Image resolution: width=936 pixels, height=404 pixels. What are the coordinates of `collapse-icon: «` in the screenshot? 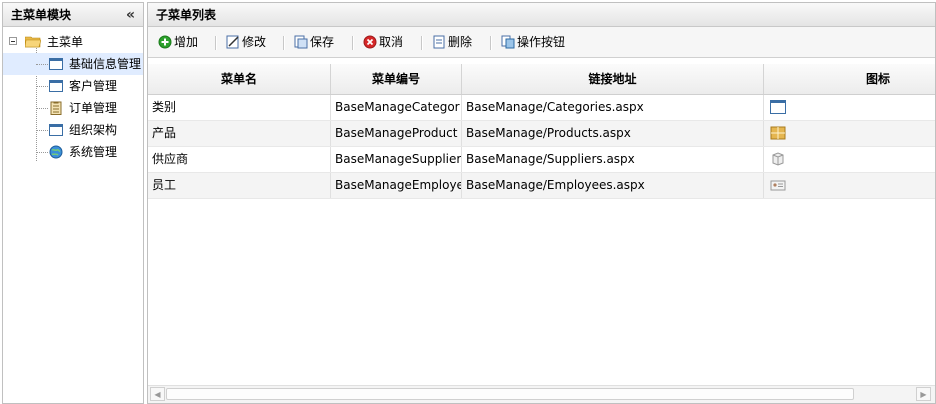 It's located at (130, 15).